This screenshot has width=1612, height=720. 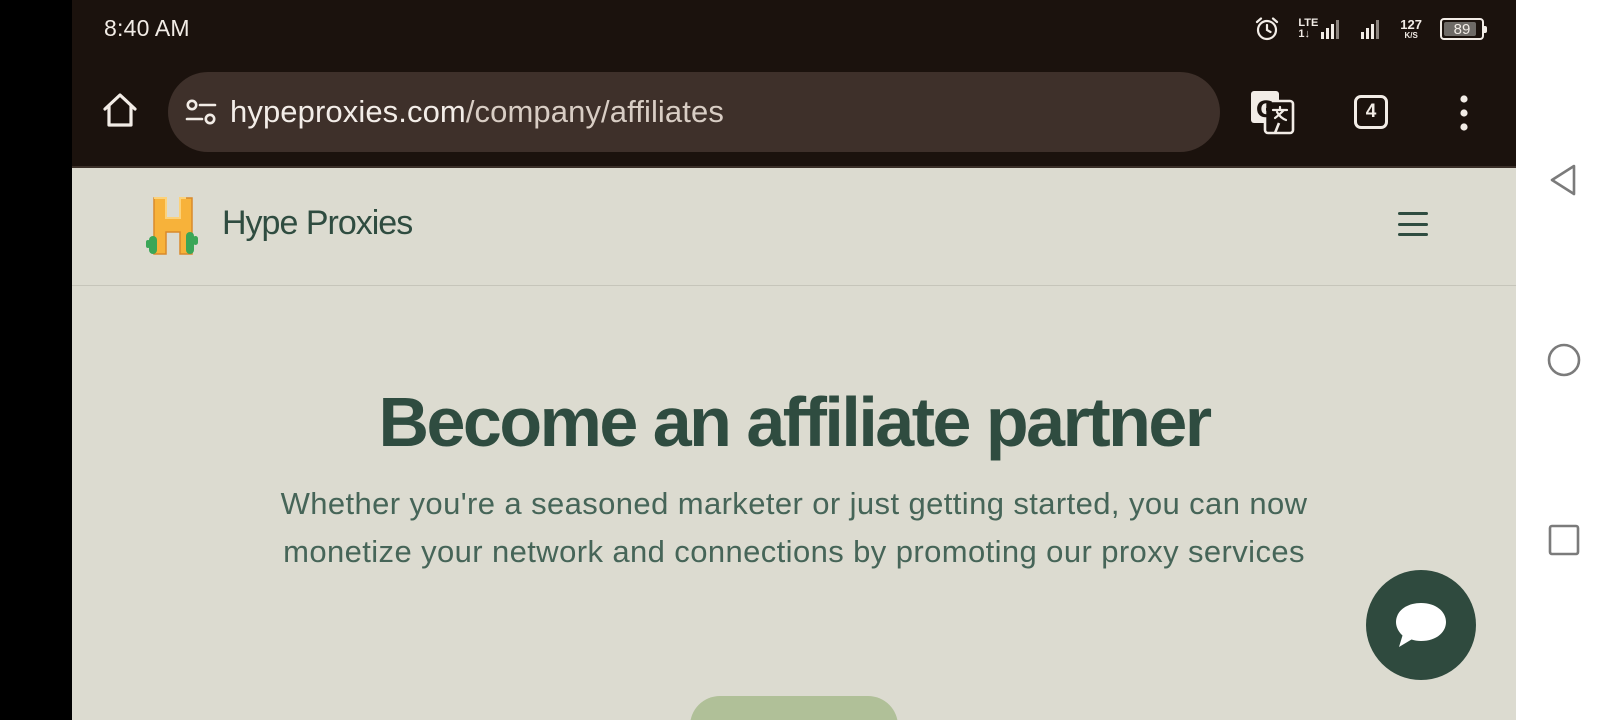 What do you see at coordinates (594, 111) in the screenshot?
I see `url-path: /company/affiliates` at bounding box center [594, 111].